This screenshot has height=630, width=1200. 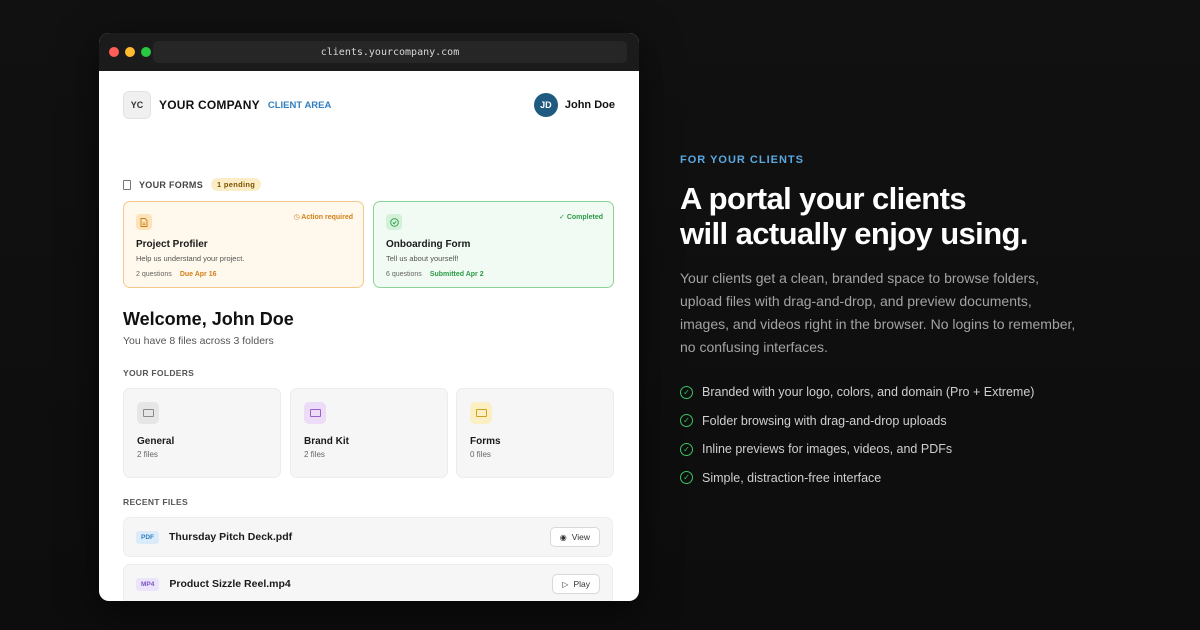 What do you see at coordinates (422, 258) in the screenshot?
I see `form-description: Tell us about yourself!` at bounding box center [422, 258].